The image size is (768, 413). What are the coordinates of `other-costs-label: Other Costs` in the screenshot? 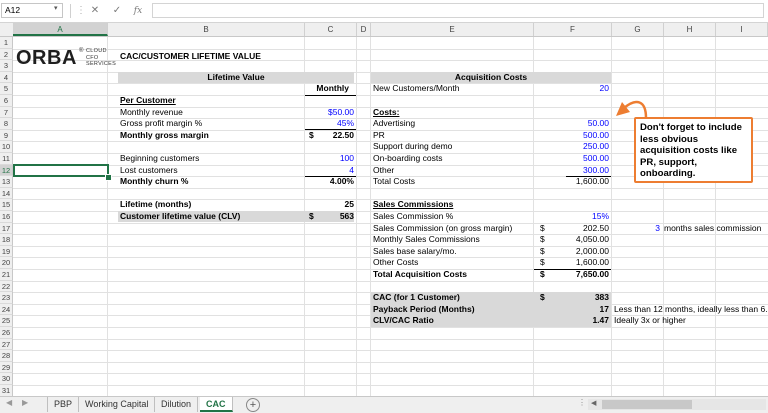 It's located at (395, 263).